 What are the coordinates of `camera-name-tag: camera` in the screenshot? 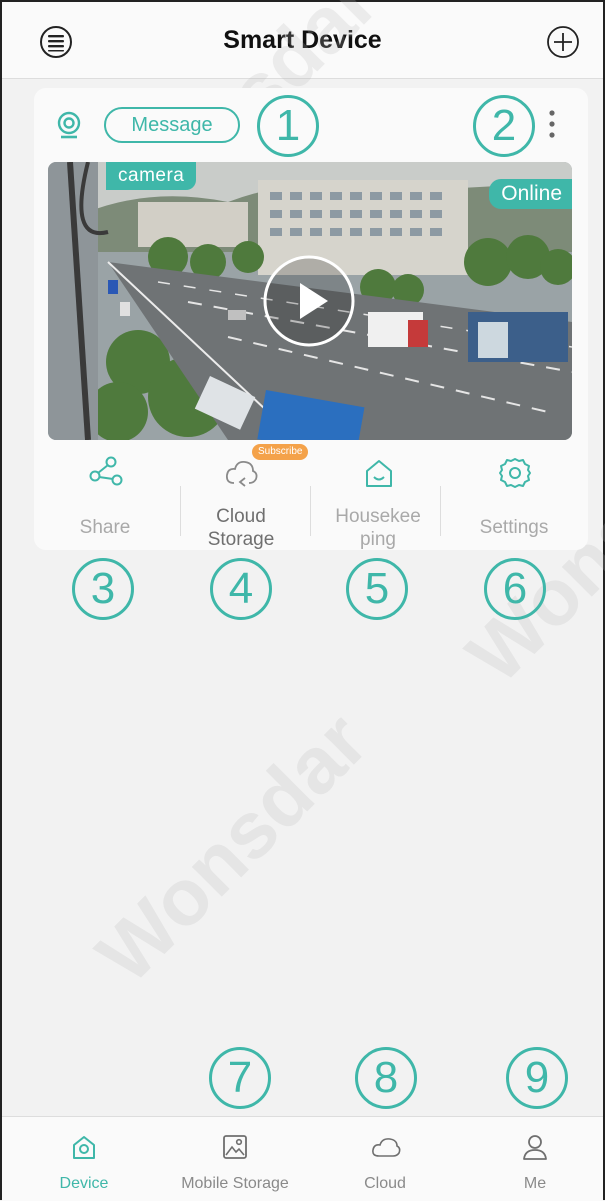 It's located at (151, 176).